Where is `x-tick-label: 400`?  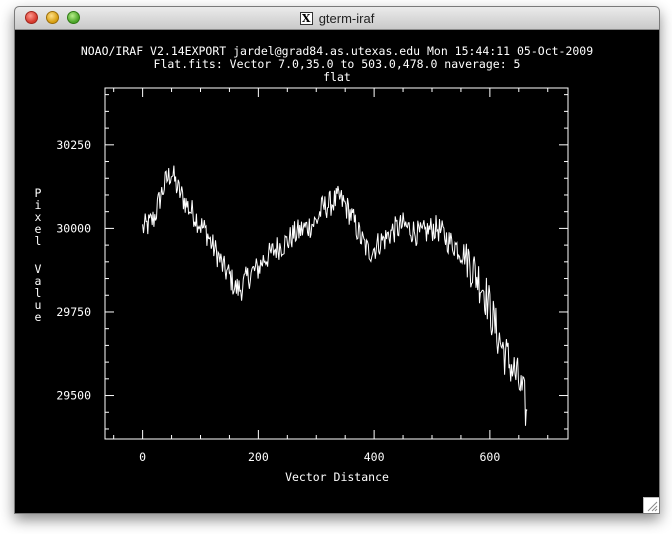
x-tick-label: 400 is located at coordinates (374, 457).